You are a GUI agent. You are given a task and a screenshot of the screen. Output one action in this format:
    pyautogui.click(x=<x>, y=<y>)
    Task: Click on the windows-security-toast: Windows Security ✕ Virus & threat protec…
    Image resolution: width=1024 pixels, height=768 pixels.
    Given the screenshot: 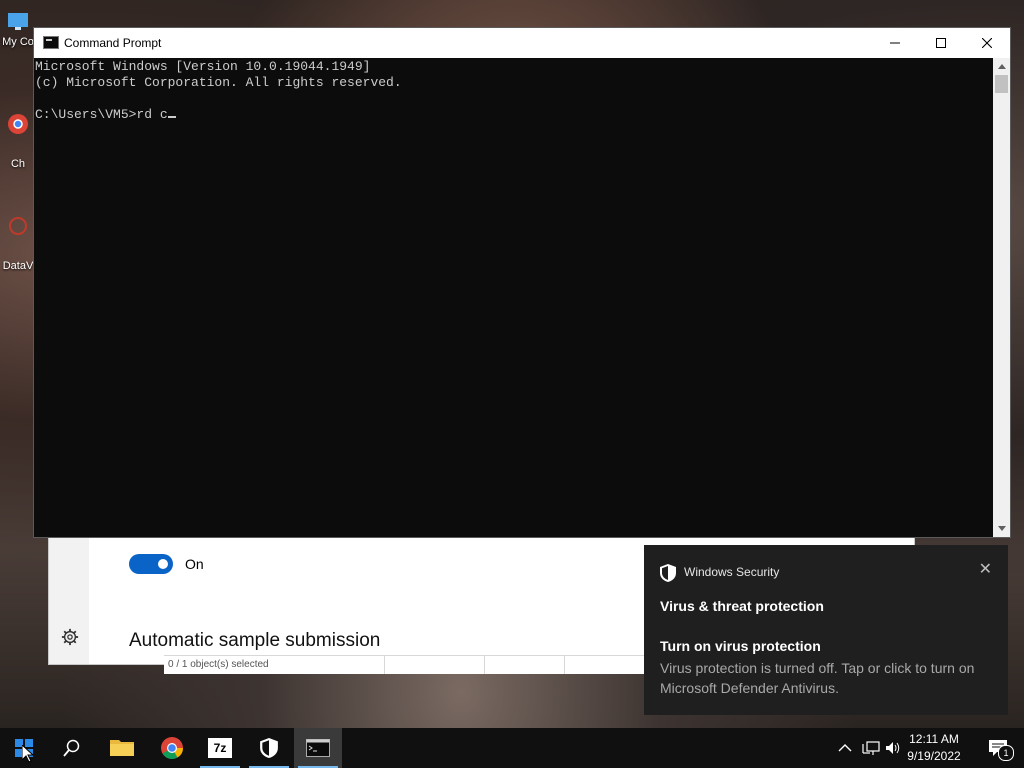 What is the action you would take?
    pyautogui.click(x=826, y=630)
    